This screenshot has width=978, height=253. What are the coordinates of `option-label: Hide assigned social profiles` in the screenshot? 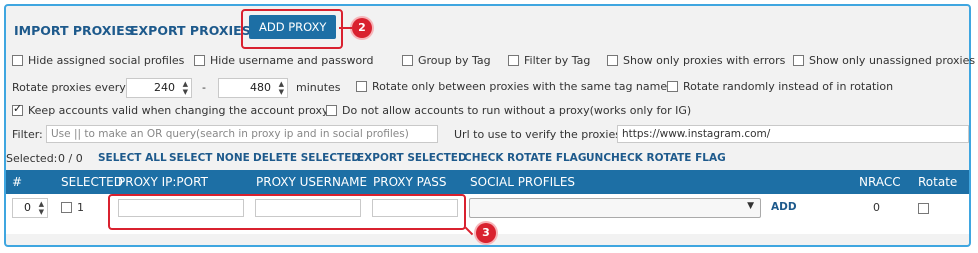 It's located at (106, 60).